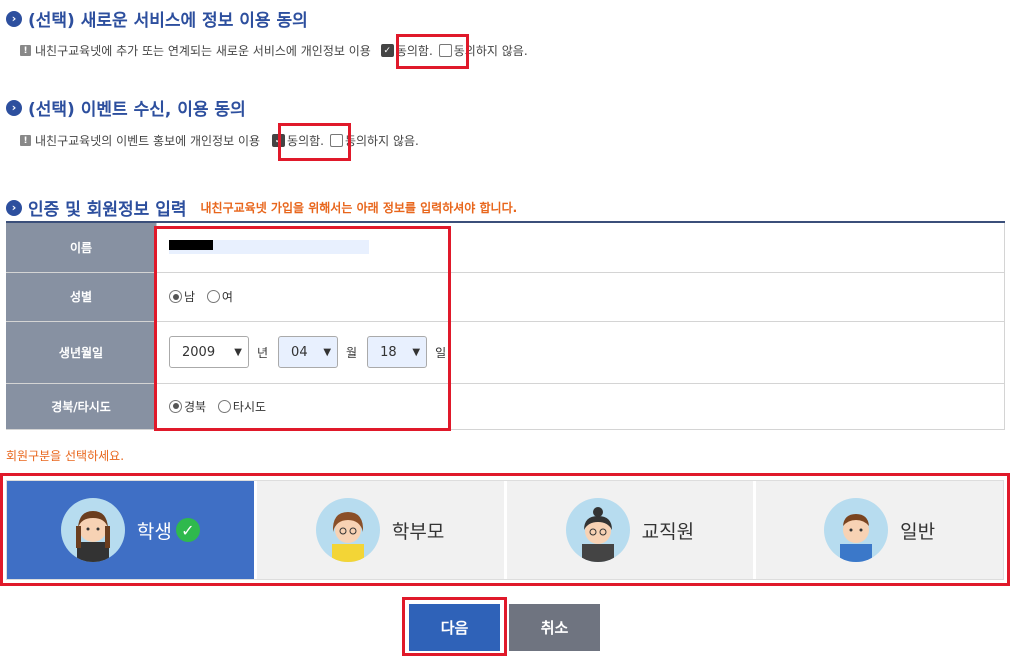 Image resolution: width=1012 pixels, height=656 pixels. I want to click on check-circle-icon: ✓, so click(187, 530).